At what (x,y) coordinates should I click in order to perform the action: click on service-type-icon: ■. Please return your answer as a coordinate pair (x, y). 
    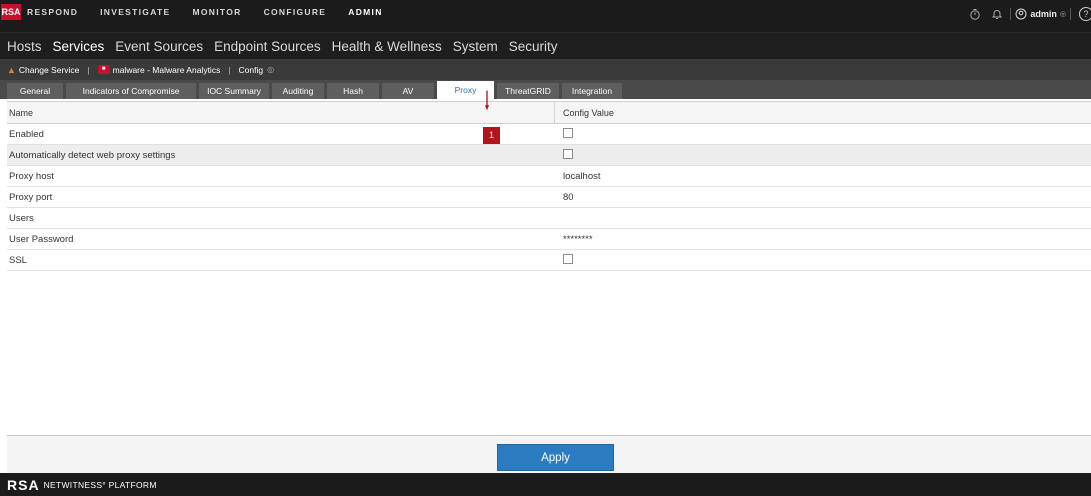
    Looking at the image, I should click on (103, 69).